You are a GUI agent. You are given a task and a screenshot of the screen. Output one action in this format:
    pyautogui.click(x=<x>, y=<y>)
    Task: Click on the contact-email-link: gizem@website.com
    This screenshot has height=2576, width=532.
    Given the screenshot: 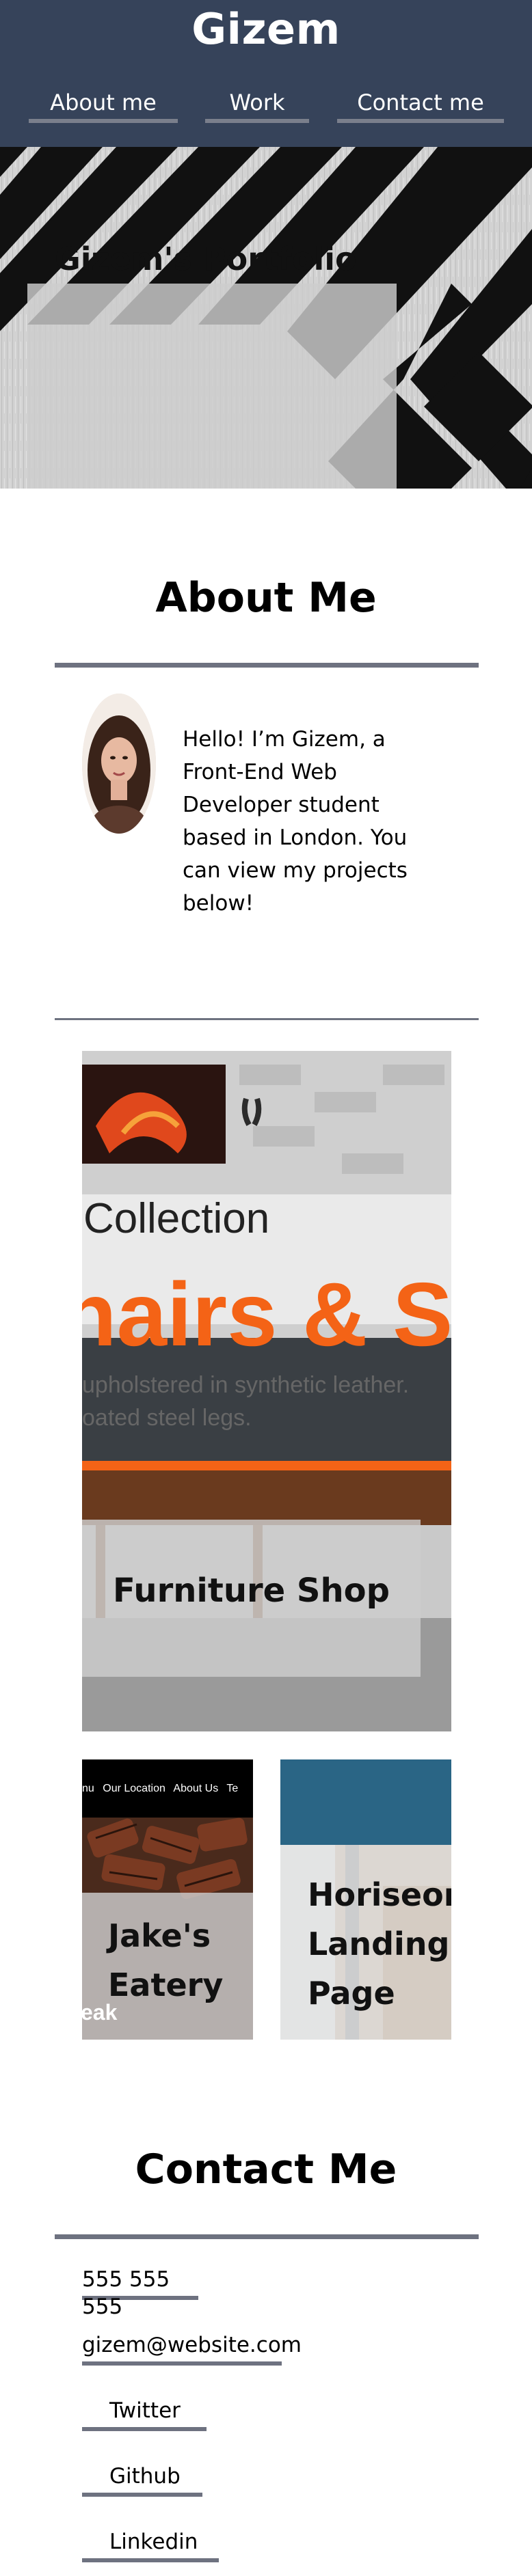 What is the action you would take?
    pyautogui.click(x=192, y=2348)
    